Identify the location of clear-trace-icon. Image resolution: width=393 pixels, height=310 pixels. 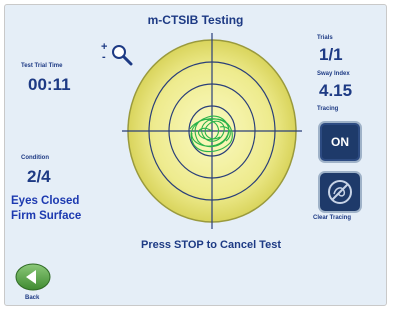
(340, 192).